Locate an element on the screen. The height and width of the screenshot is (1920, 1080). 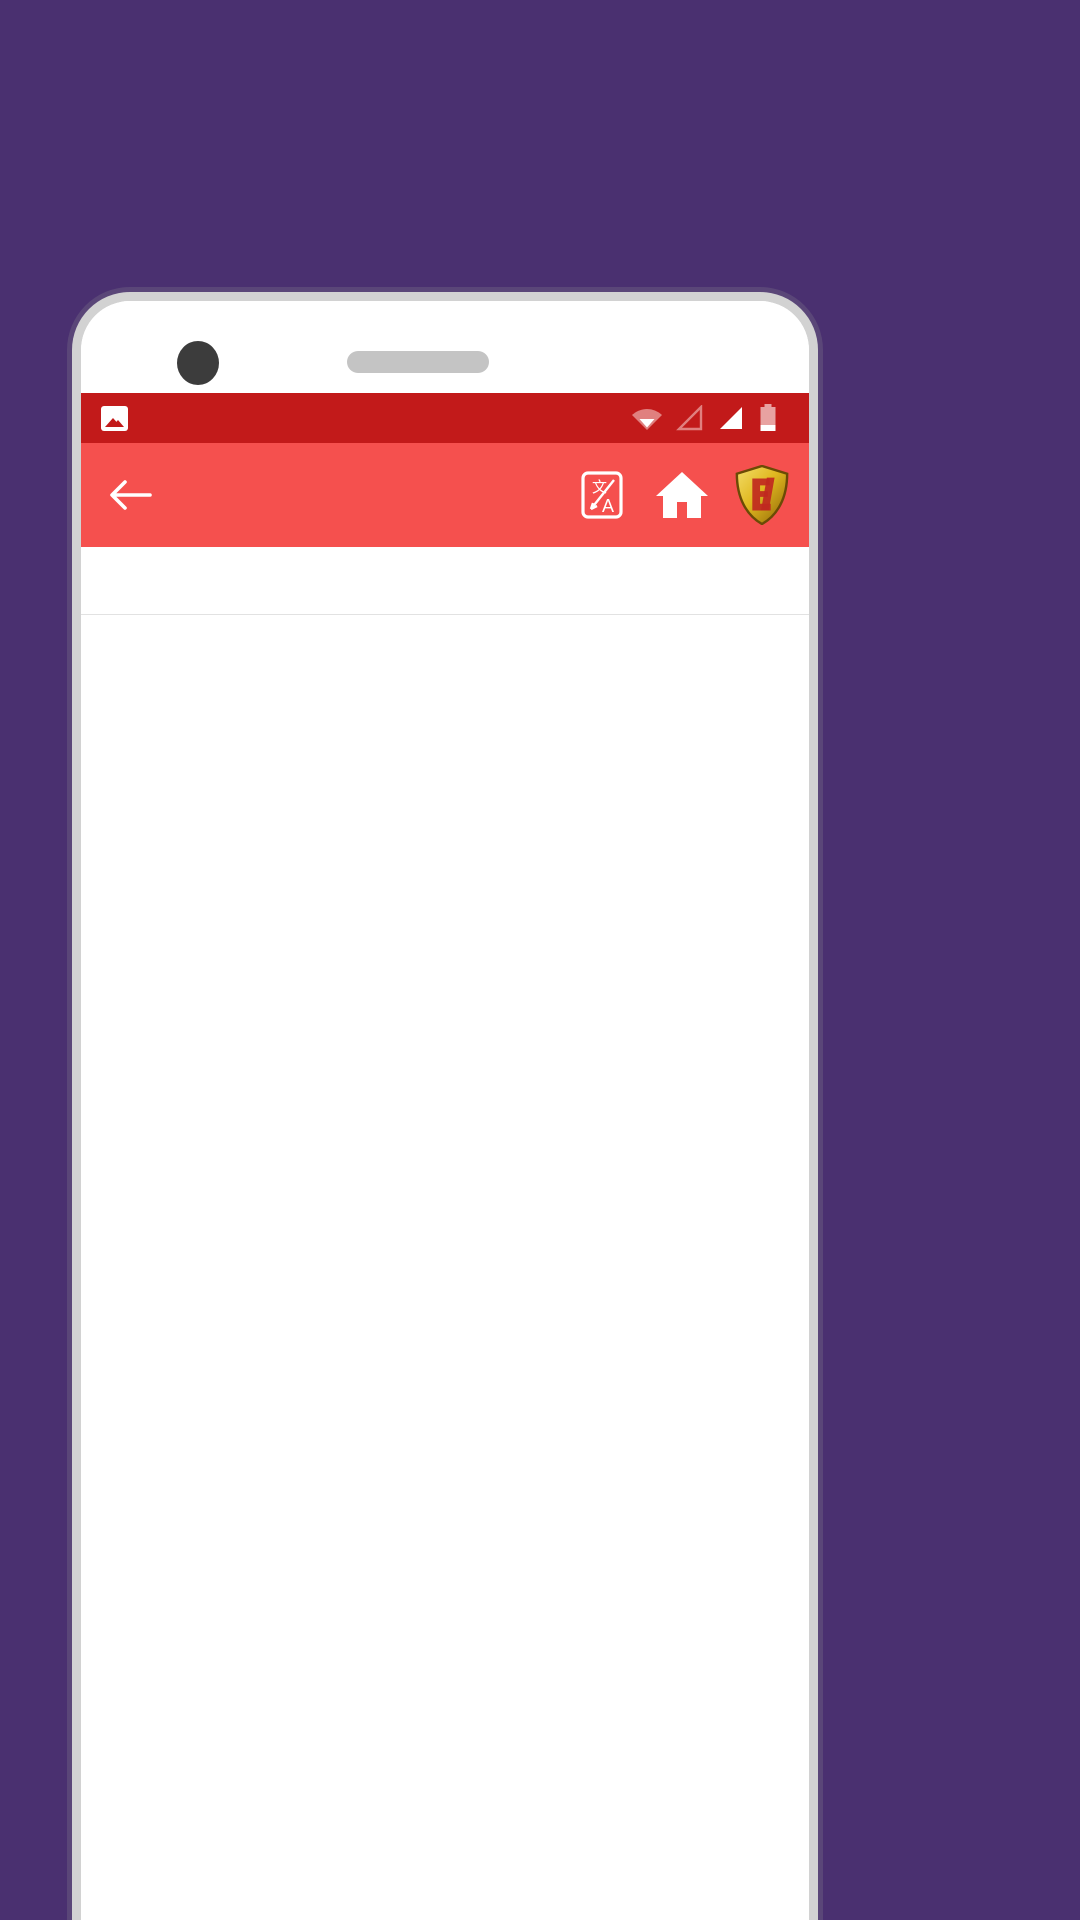
earpiece-speaker is located at coordinates (418, 362).